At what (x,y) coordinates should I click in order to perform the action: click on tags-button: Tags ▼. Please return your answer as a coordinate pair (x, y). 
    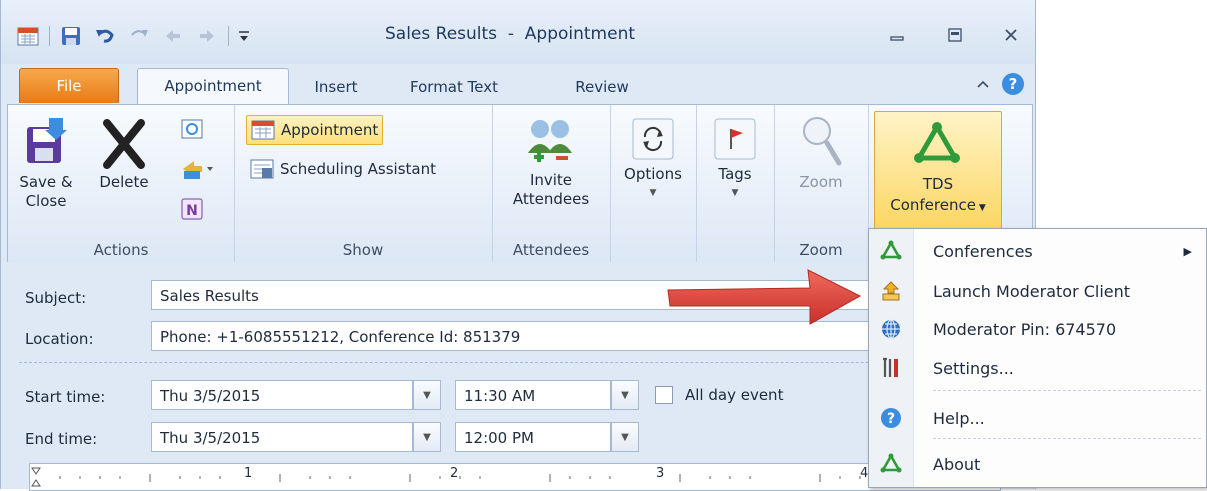
    Looking at the image, I should click on (735, 160).